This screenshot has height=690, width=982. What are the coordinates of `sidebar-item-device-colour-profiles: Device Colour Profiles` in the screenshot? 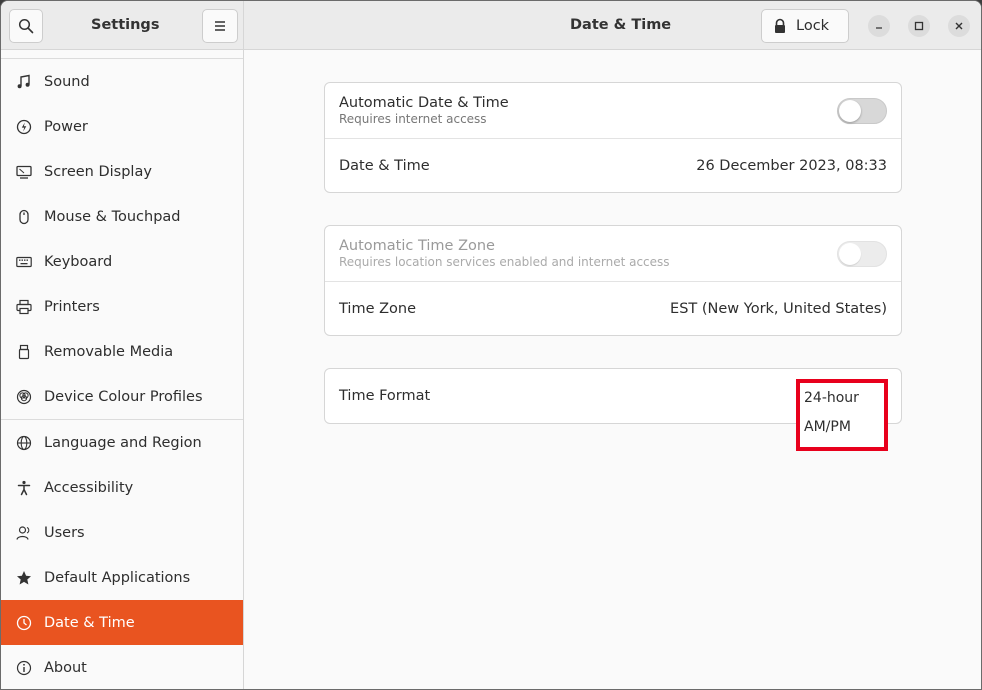 It's located at (122, 396).